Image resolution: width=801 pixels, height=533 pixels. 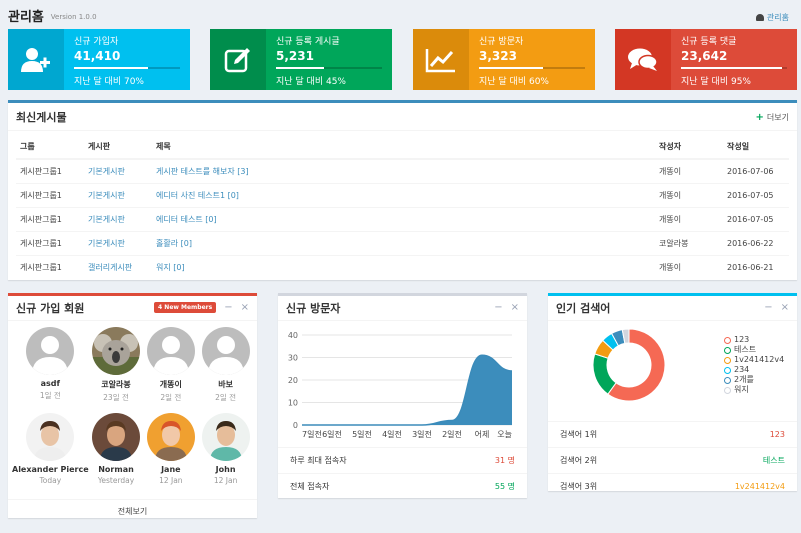 What do you see at coordinates (706, 59) in the screenshot?
I see `info-box: 신규 등록 댓글 23,642 지난 달 대비 95%` at bounding box center [706, 59].